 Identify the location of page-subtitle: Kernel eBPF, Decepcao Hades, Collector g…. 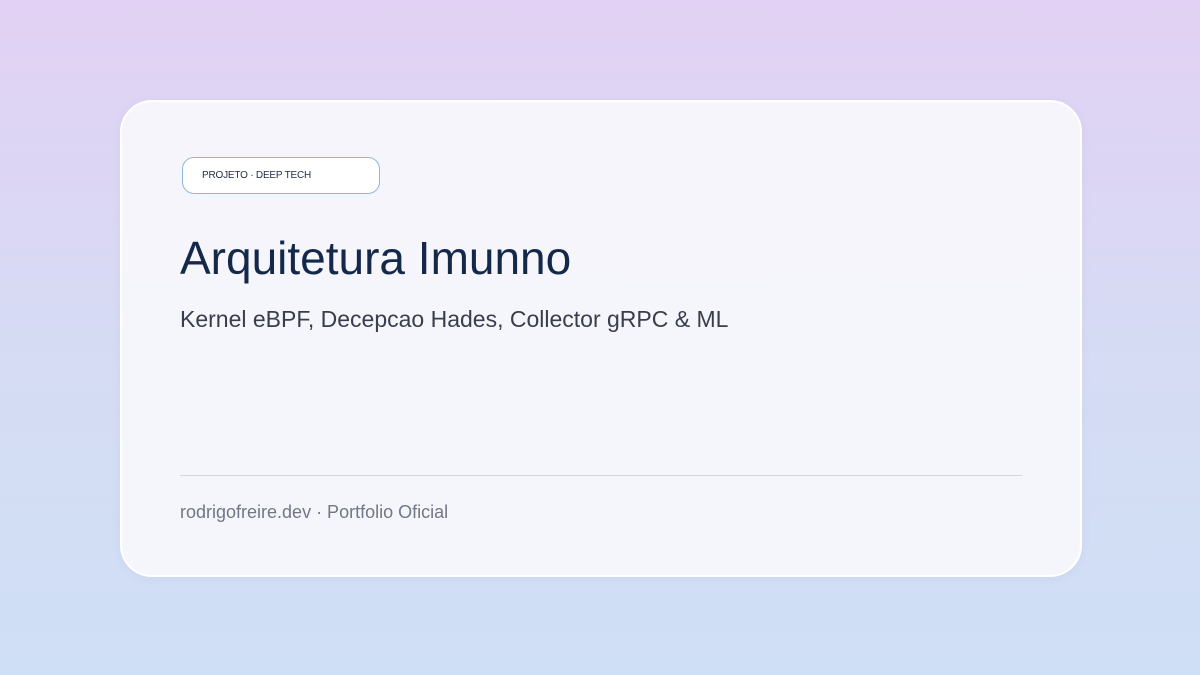
(454, 319).